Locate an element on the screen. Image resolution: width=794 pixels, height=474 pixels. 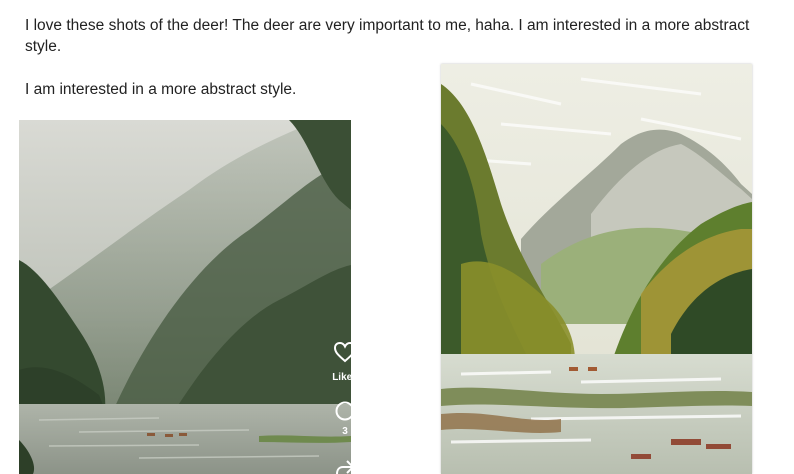
likes-label: Likes is located at coordinates (341, 377).